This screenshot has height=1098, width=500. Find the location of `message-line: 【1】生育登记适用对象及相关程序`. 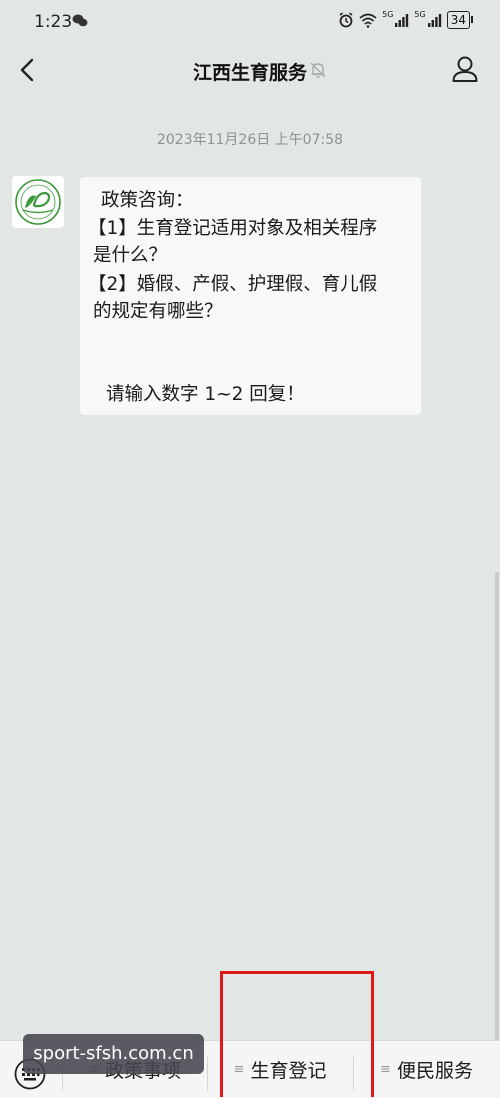

message-line: 【1】生育登记适用对象及相关程序 is located at coordinates (233, 228).